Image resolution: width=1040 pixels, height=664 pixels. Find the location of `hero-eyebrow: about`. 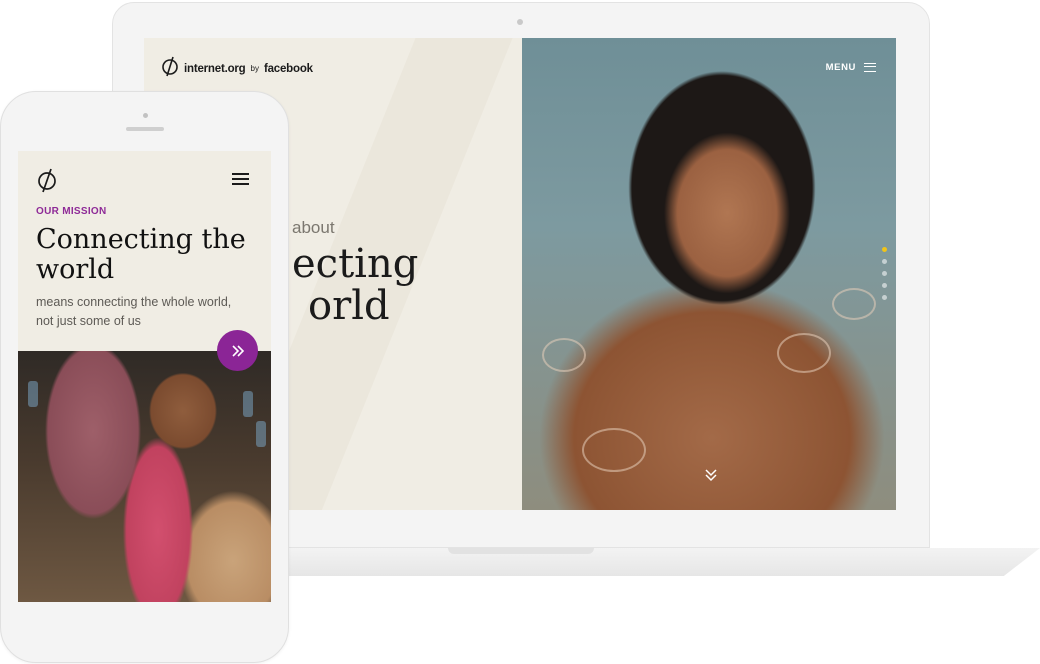

hero-eyebrow: about is located at coordinates (313, 227).